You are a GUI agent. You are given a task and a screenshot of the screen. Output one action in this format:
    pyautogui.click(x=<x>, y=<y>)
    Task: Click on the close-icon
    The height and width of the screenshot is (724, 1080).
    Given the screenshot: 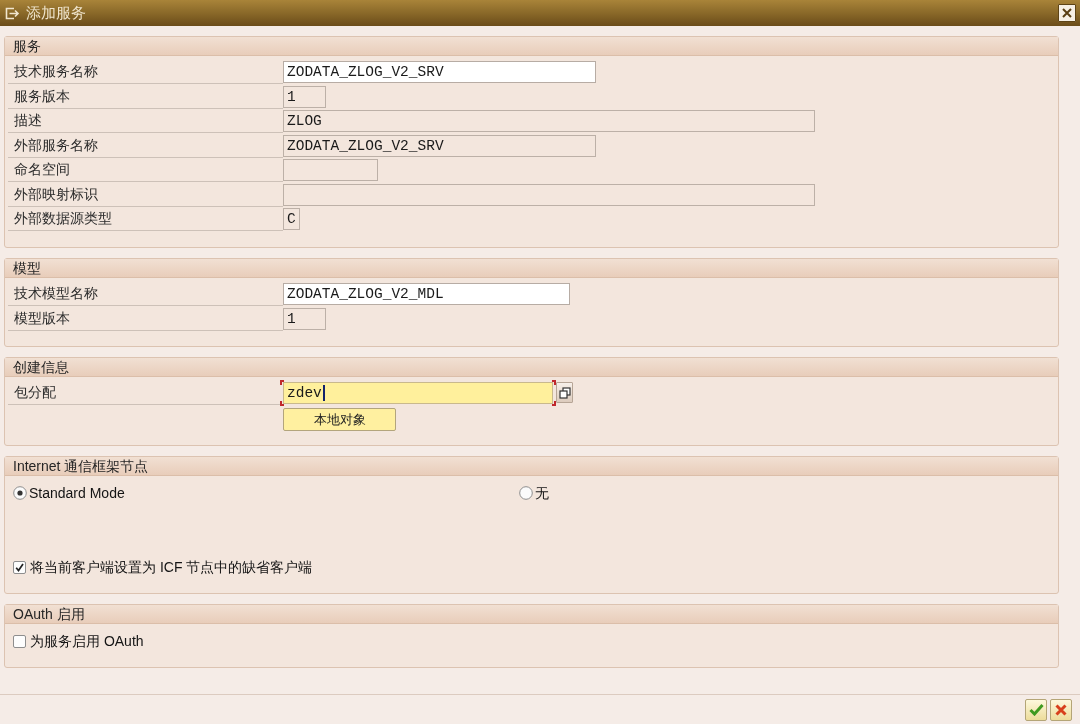 What is the action you would take?
    pyautogui.click(x=1067, y=13)
    